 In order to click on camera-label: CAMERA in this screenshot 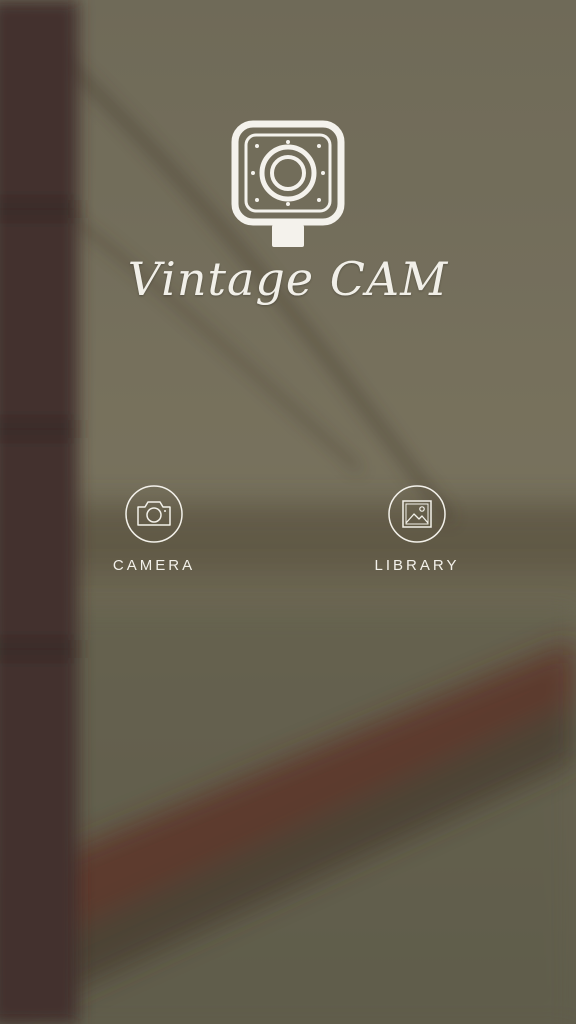, I will do `click(154, 565)`.